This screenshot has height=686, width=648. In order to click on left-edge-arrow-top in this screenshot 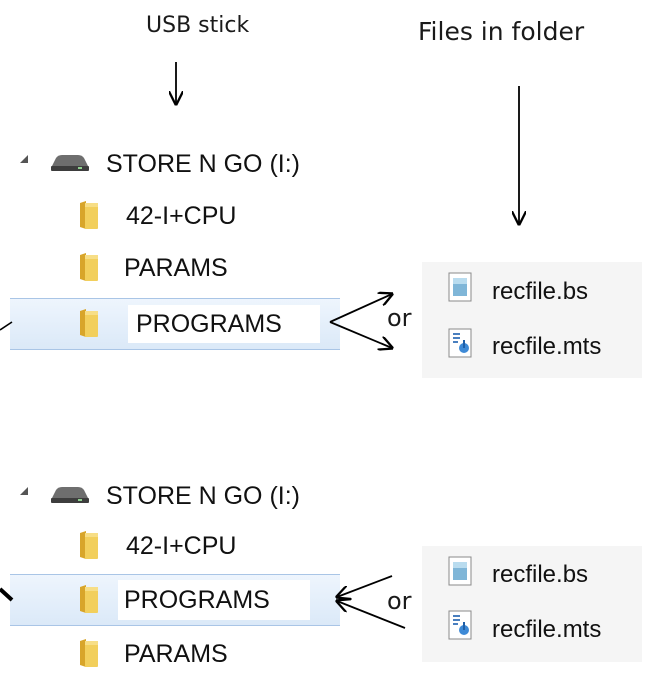, I will do `click(6, 326)`.